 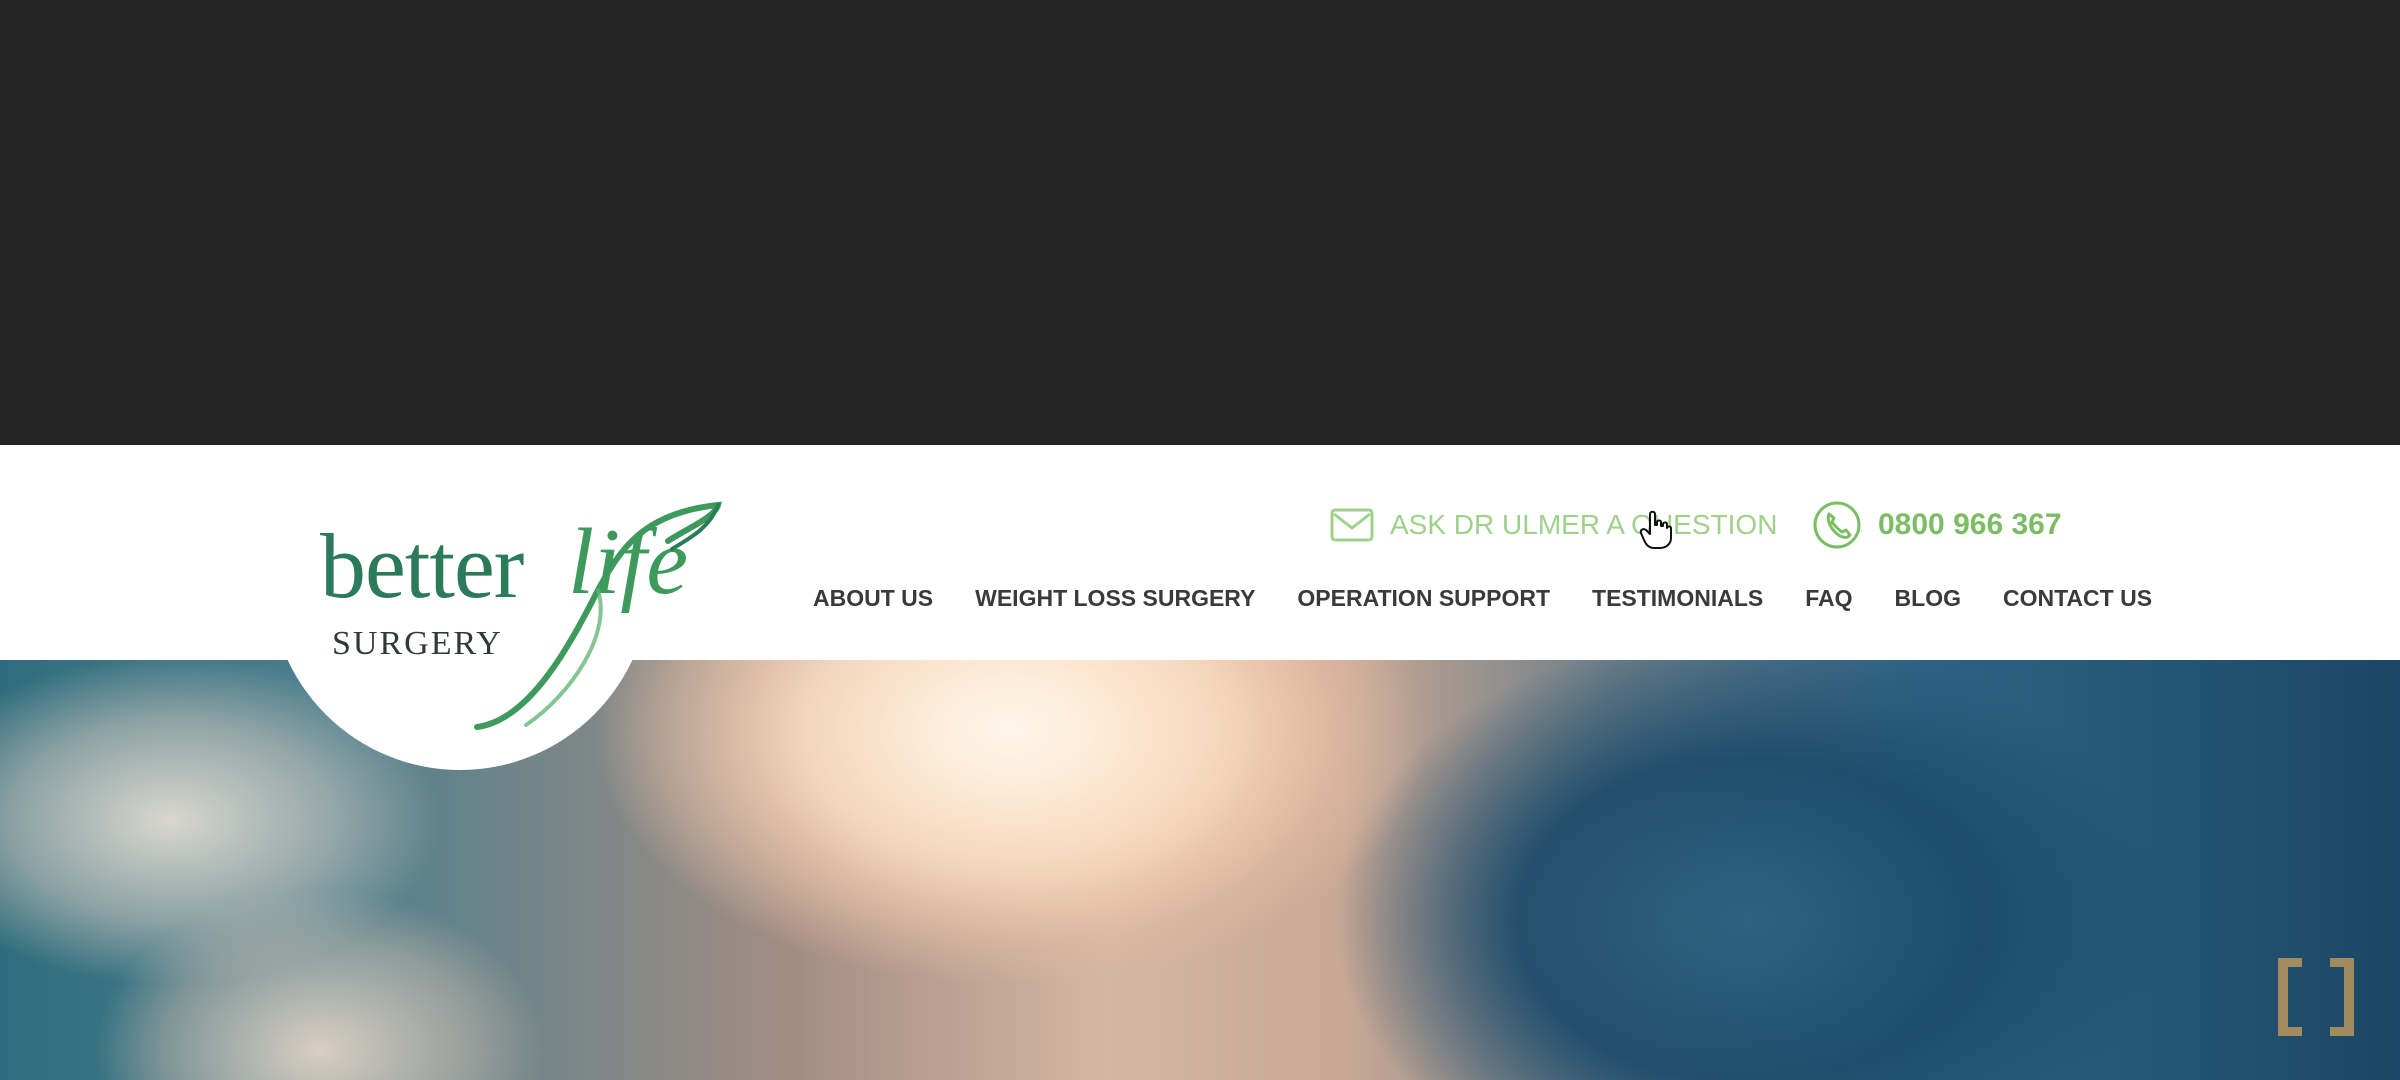 I want to click on logo-text-life: life, so click(x=628, y=562).